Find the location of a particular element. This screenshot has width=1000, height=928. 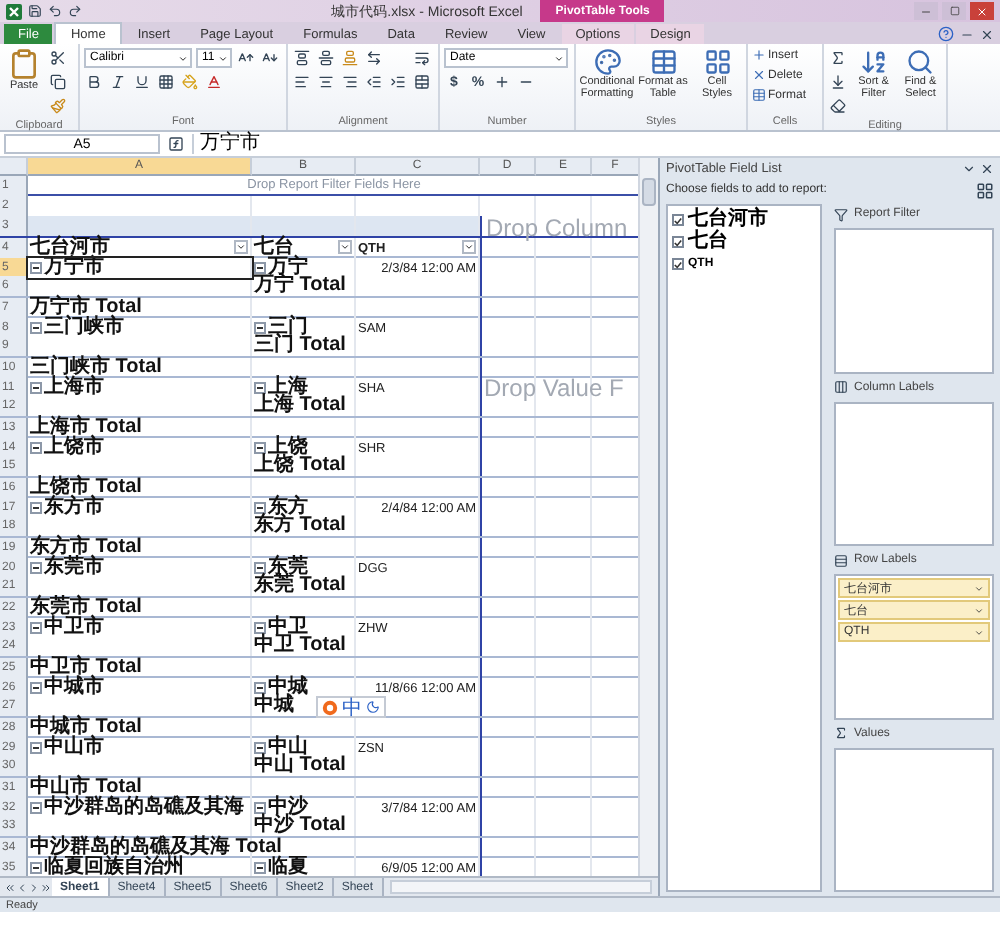

eraser-icon is located at coordinates (838, 106).